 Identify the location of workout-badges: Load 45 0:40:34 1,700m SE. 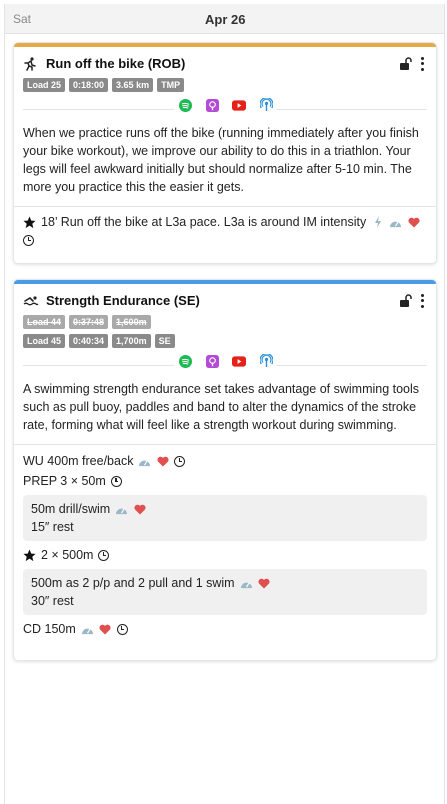
(225, 341).